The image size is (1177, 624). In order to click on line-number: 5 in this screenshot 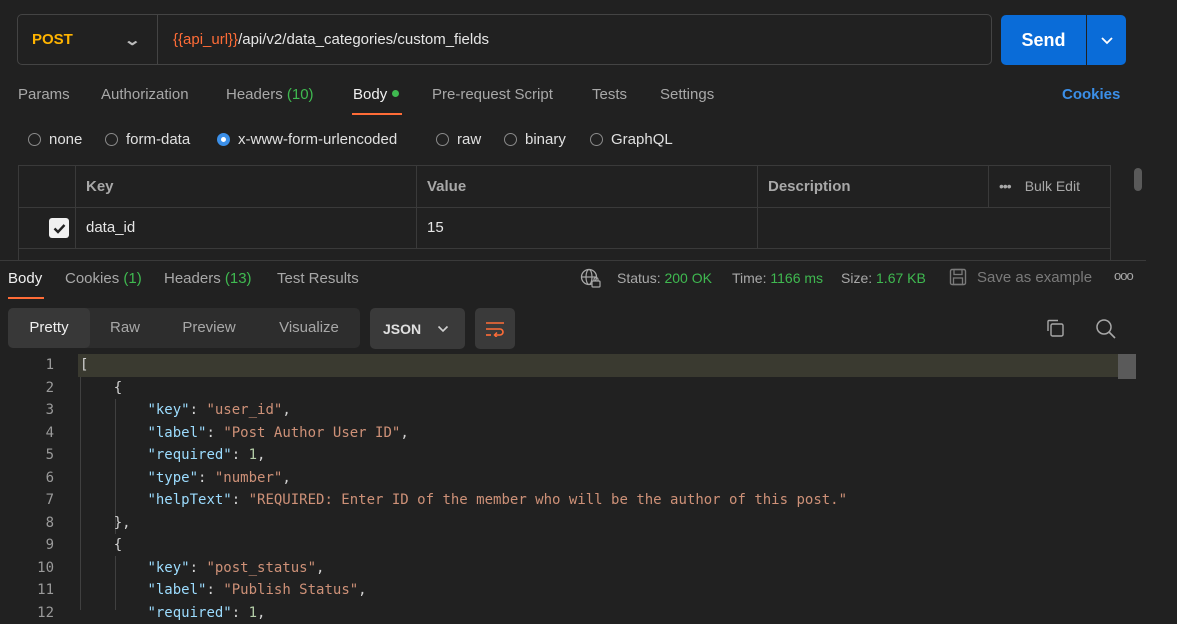, I will do `click(27, 455)`.